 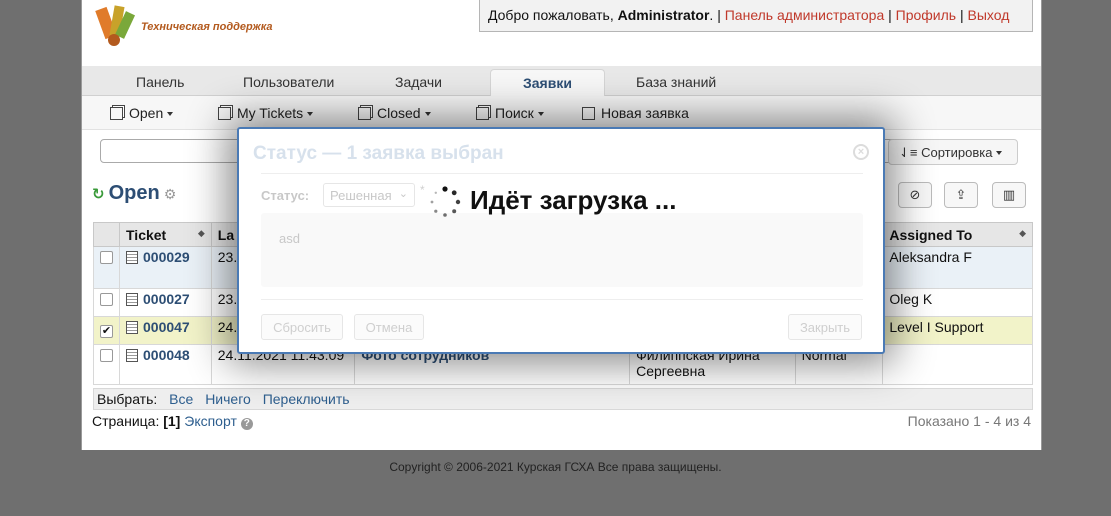 What do you see at coordinates (957, 267) in the screenshot?
I see `ticket-assignee: Aleksandra F` at bounding box center [957, 267].